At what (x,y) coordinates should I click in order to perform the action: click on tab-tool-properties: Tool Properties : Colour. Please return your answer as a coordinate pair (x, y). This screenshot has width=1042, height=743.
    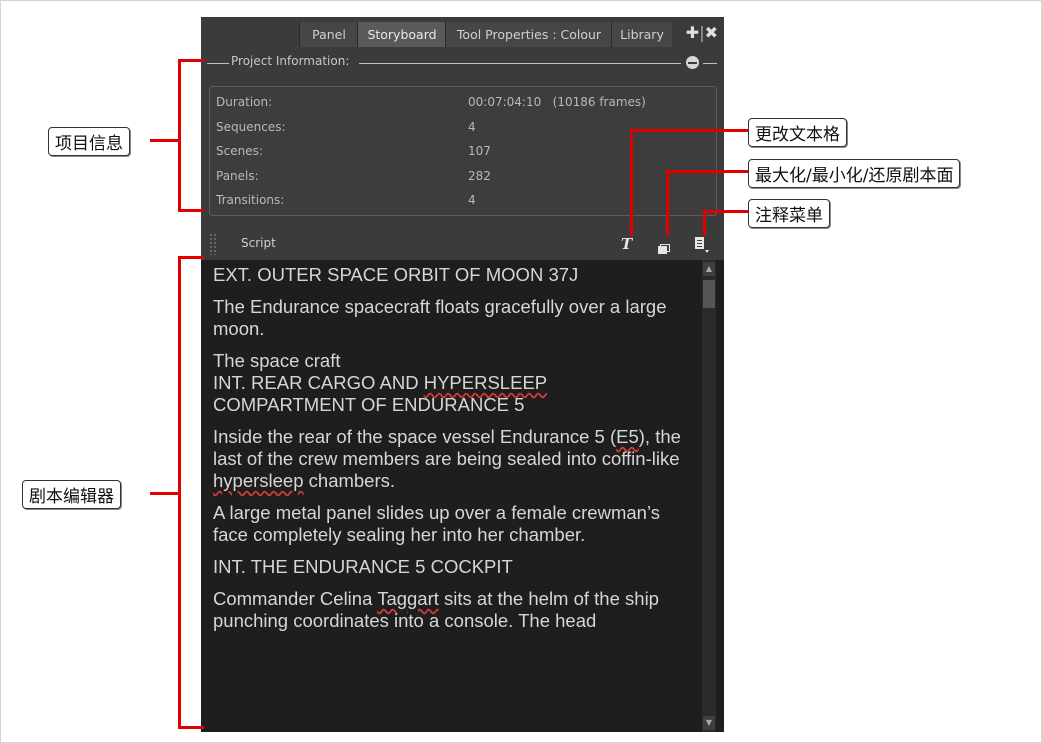
    Looking at the image, I should click on (528, 34).